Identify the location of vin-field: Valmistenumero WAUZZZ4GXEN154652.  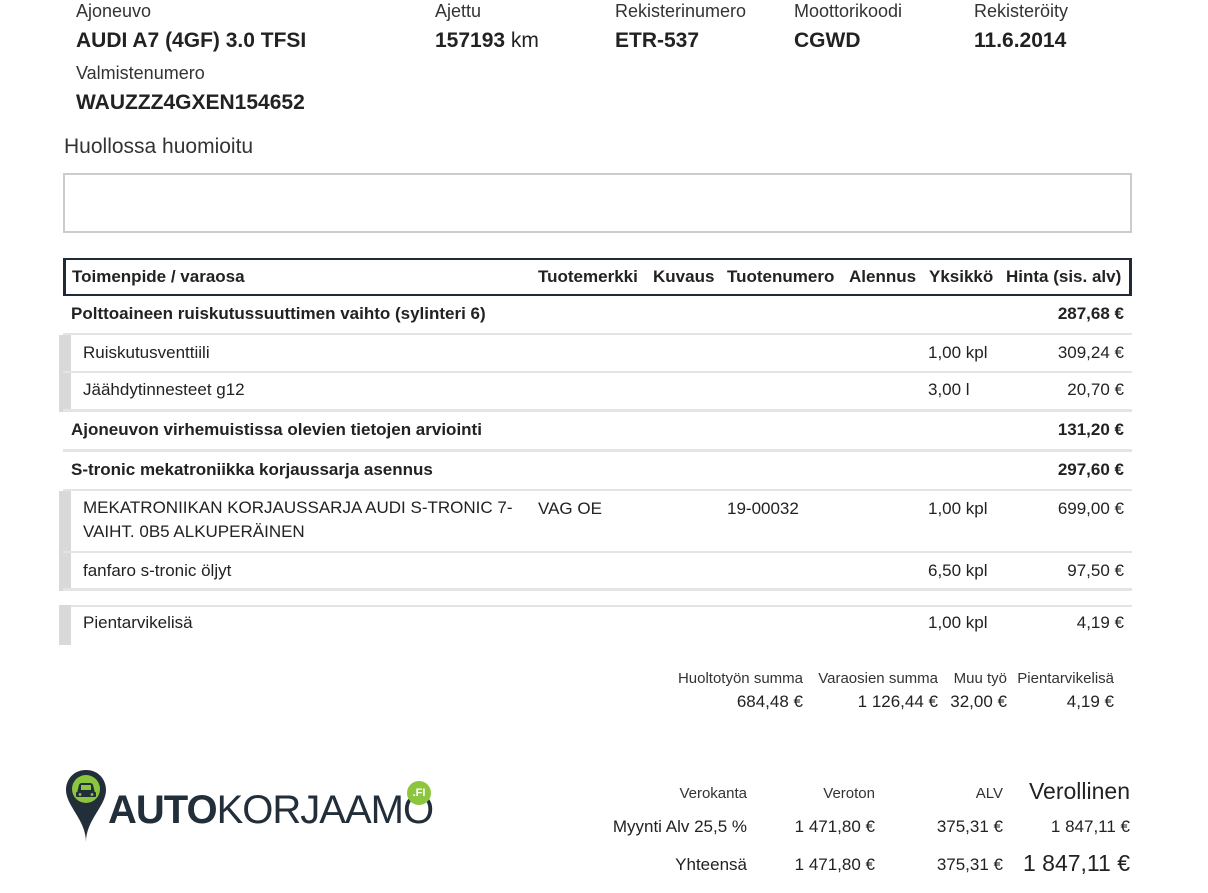
(190, 89).